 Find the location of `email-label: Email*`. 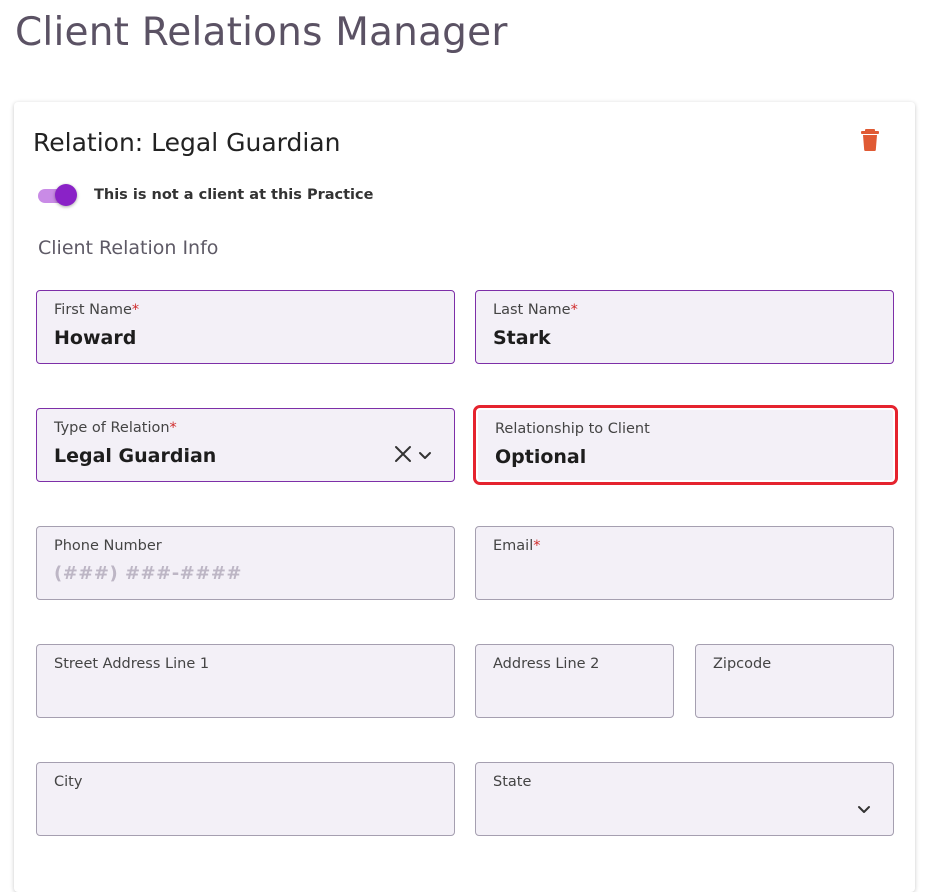

email-label: Email* is located at coordinates (517, 546).